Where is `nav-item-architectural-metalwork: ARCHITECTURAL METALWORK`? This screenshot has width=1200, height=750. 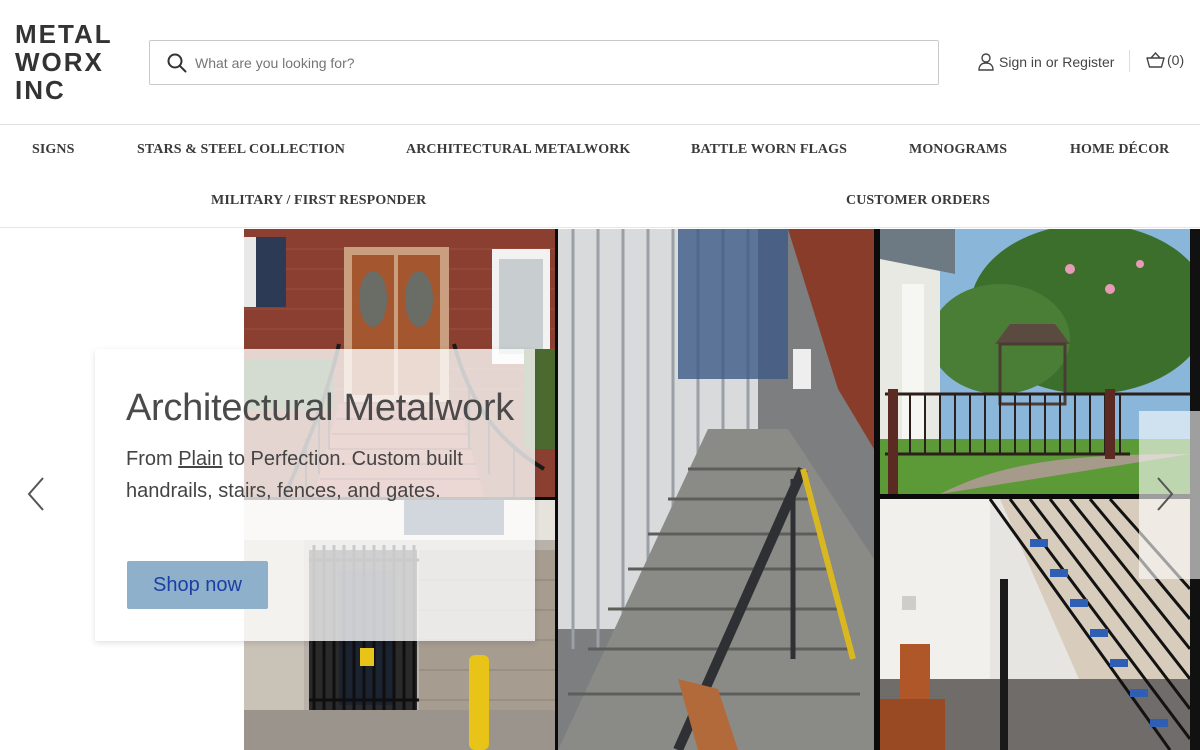 nav-item-architectural-metalwork: ARCHITECTURAL METALWORK is located at coordinates (518, 150).